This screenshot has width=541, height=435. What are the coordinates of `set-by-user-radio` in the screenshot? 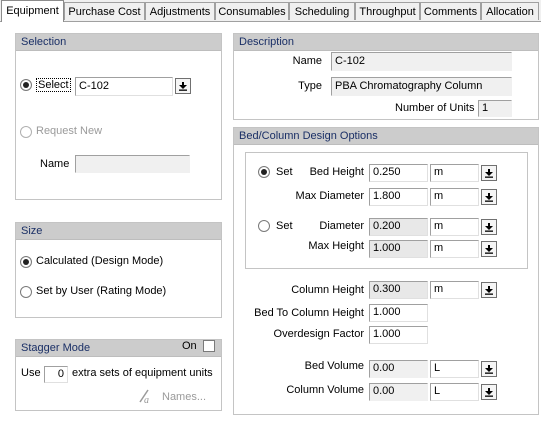 It's located at (26, 292).